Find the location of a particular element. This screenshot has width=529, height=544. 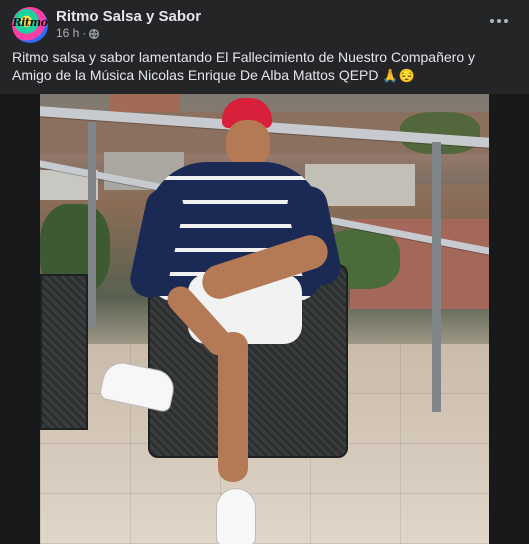

page-avatar: Ritmo is located at coordinates (30, 25).